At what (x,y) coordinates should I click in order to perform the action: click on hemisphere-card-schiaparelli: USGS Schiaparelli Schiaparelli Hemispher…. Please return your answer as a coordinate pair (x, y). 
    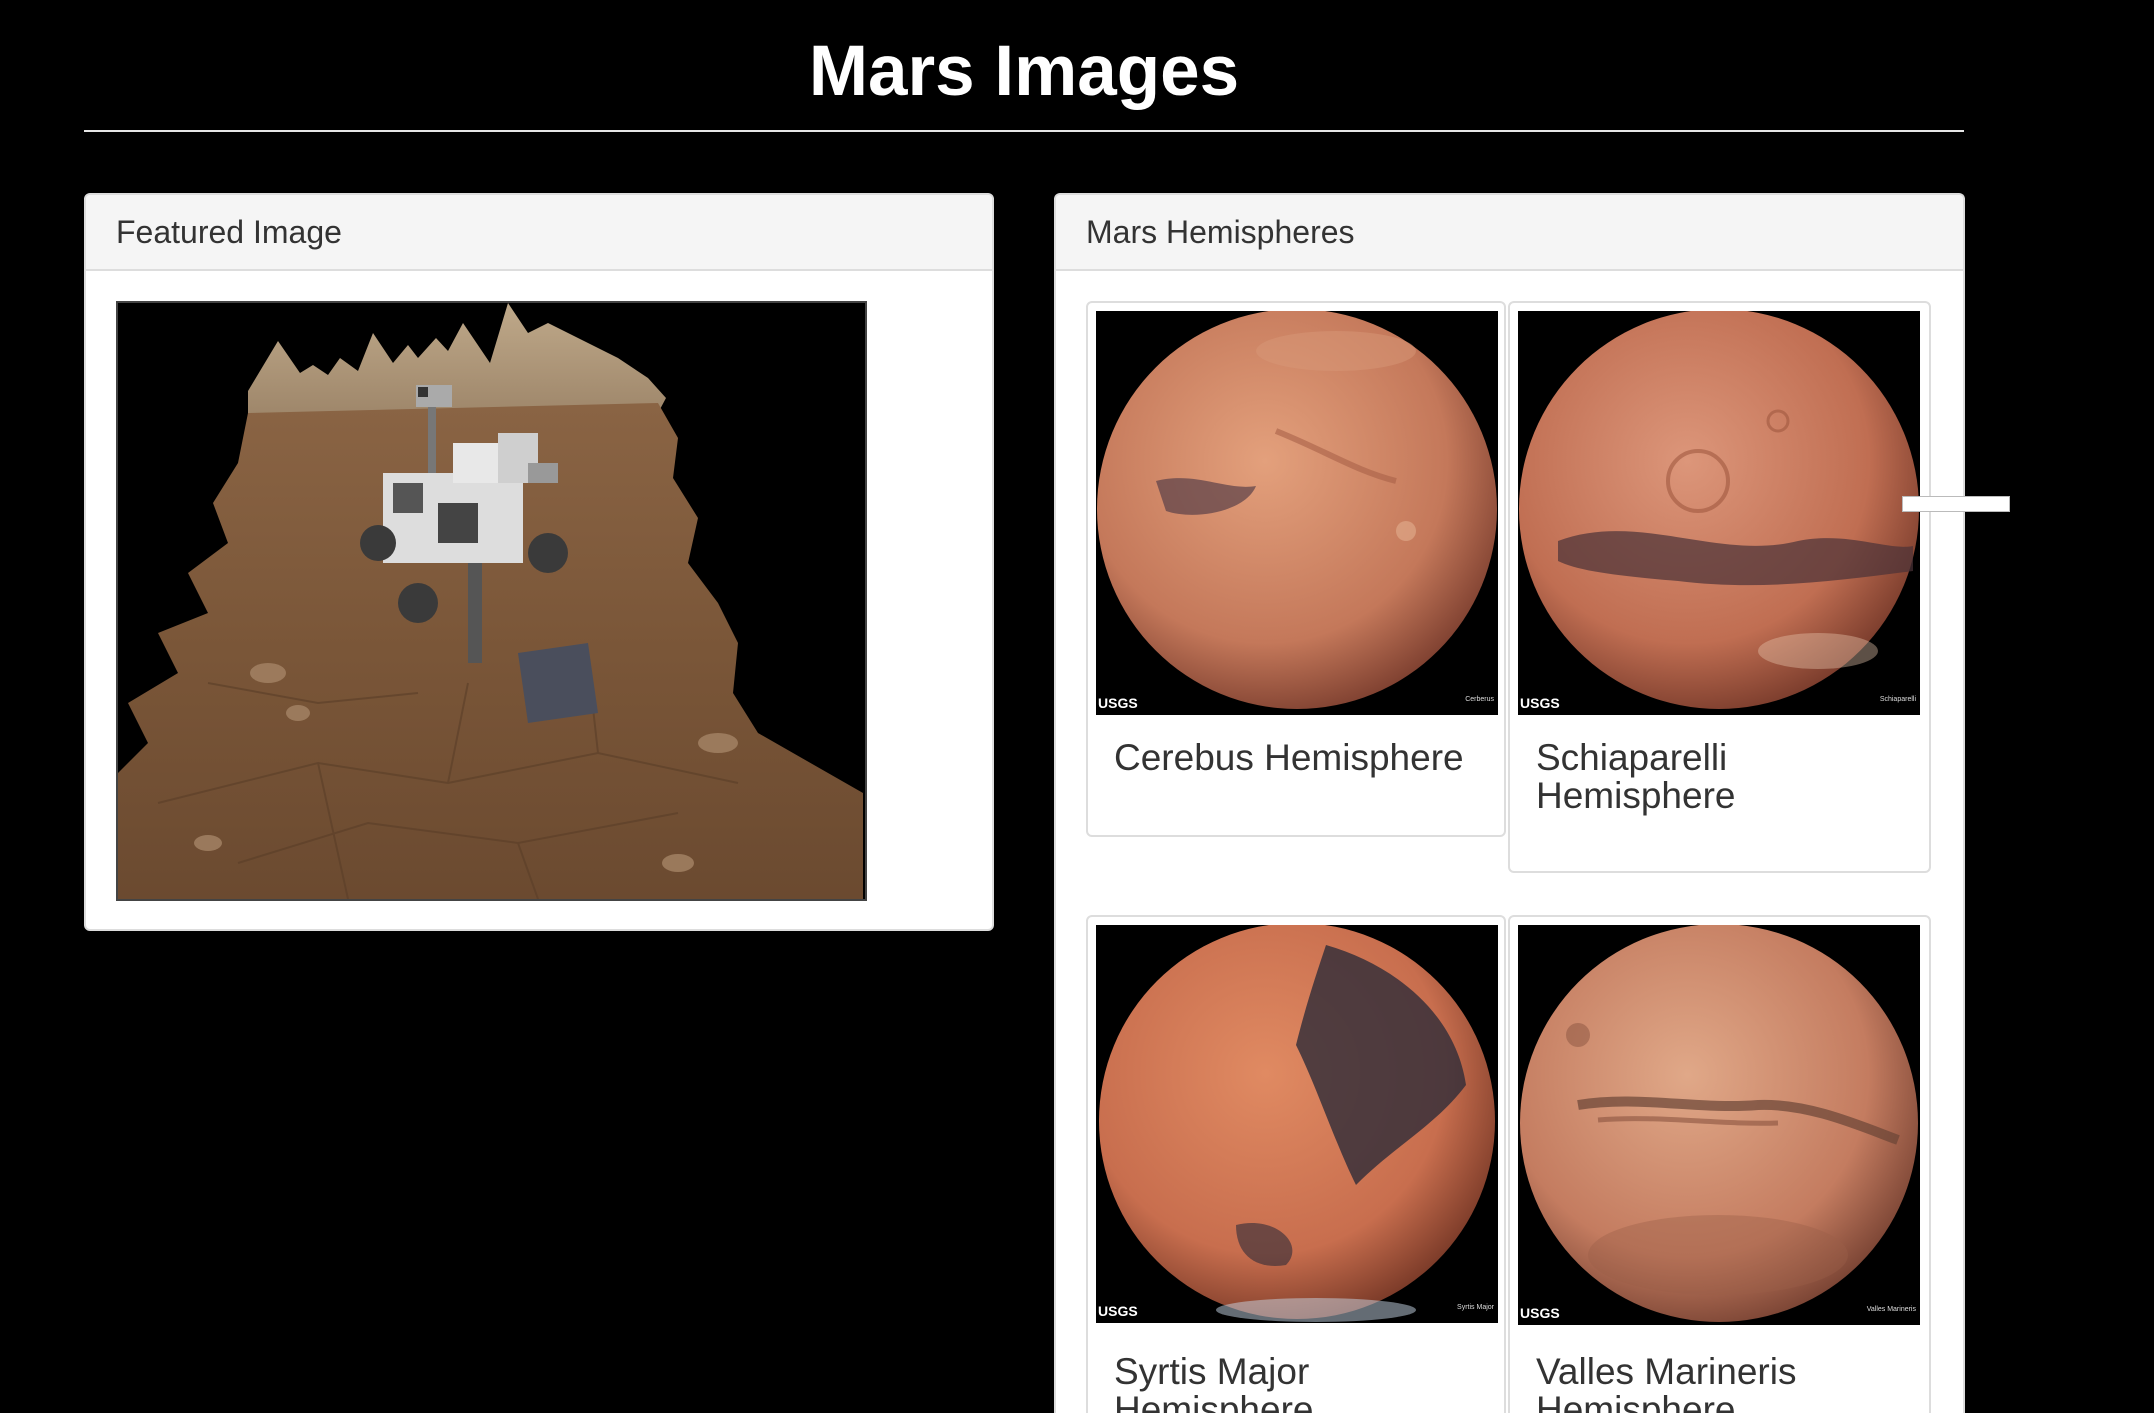
    Looking at the image, I should click on (1719, 587).